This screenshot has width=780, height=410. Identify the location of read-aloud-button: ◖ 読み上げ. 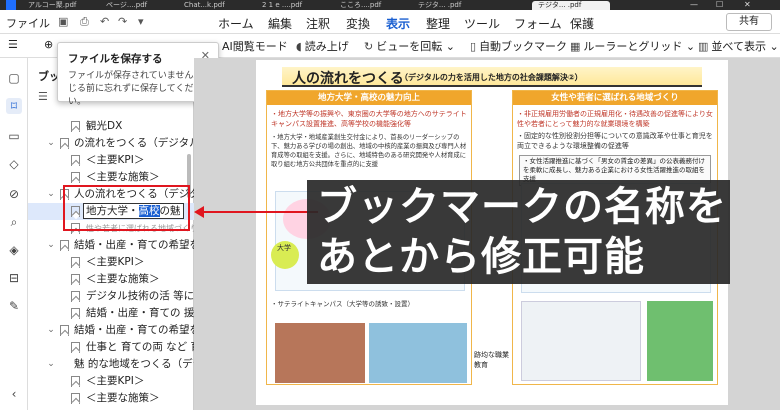
(322, 46).